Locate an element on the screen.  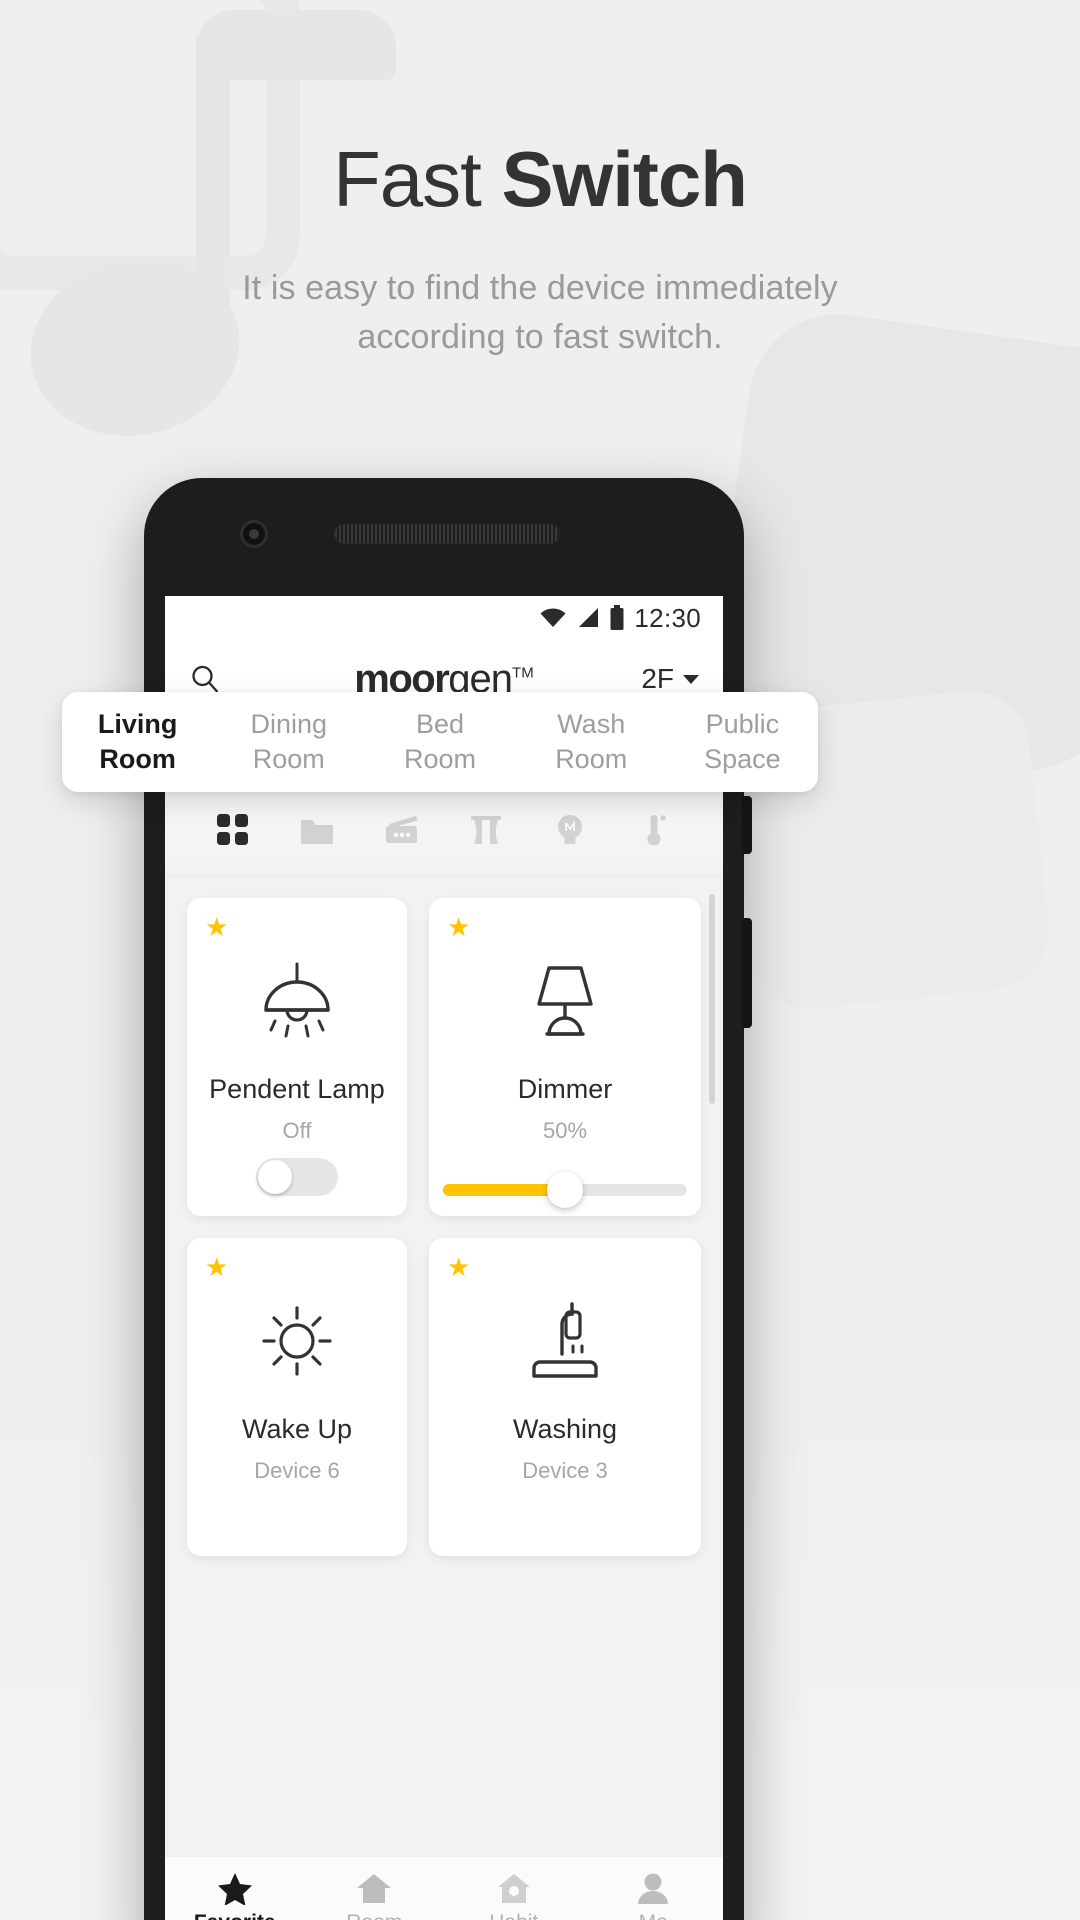
status-bar: 12:30 is located at coordinates (444, 618).